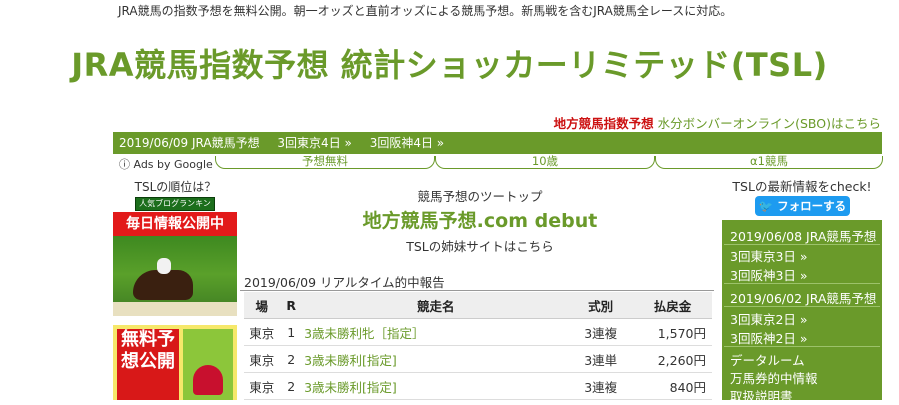  What do you see at coordinates (208, 380) in the screenshot?
I see `banner2-mascot` at bounding box center [208, 380].